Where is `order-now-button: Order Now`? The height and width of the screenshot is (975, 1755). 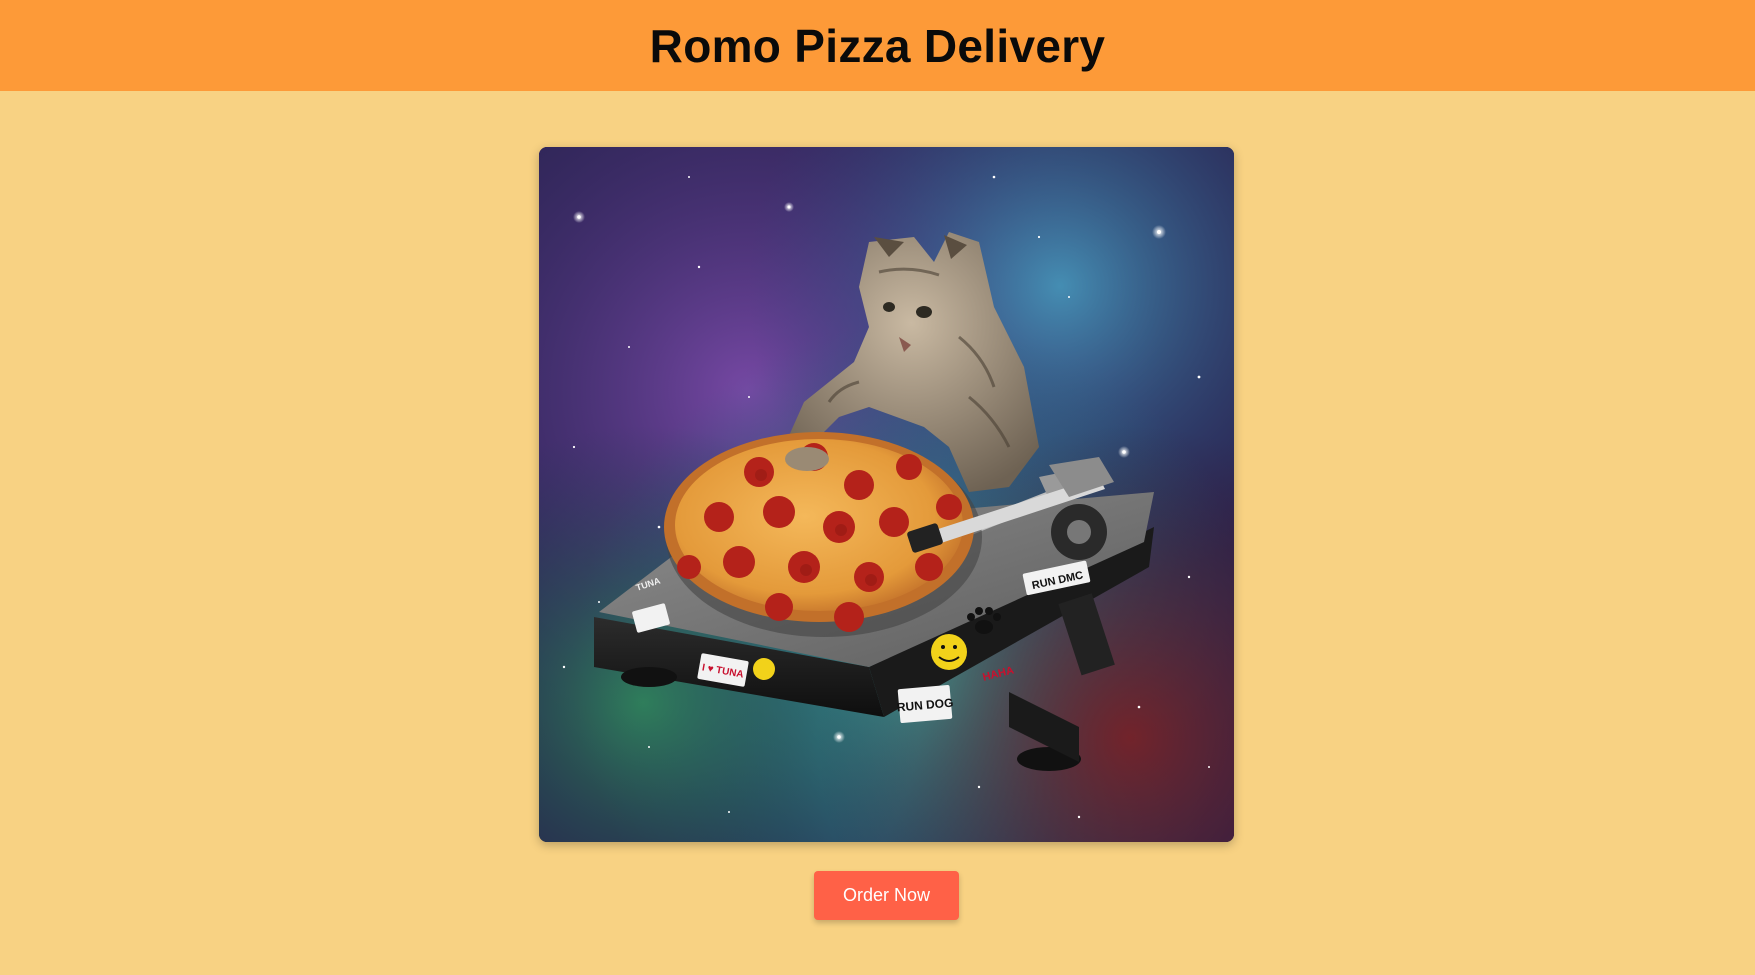 order-now-button: Order Now is located at coordinates (886, 895).